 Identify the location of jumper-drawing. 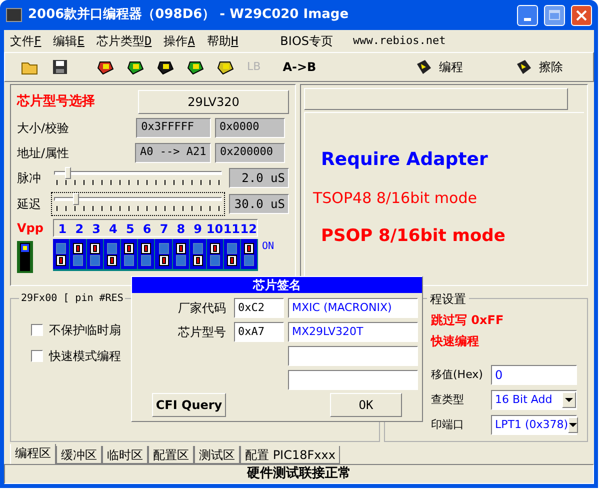
(25, 257).